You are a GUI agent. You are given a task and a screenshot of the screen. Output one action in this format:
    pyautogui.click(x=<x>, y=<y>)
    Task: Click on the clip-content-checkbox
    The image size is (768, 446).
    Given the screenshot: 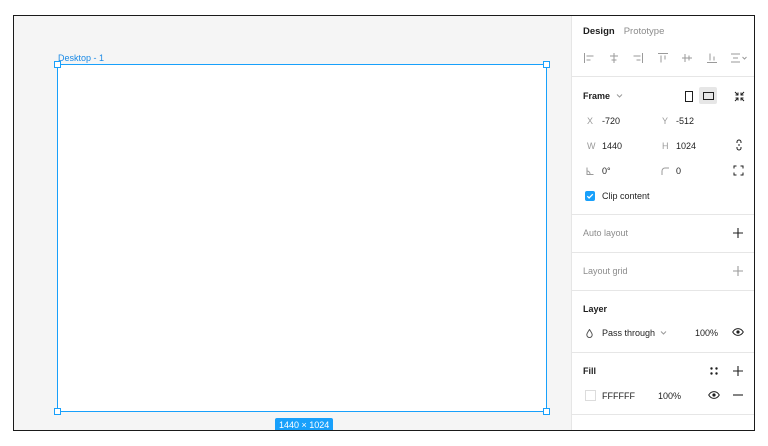 What is the action you would take?
    pyautogui.click(x=590, y=196)
    